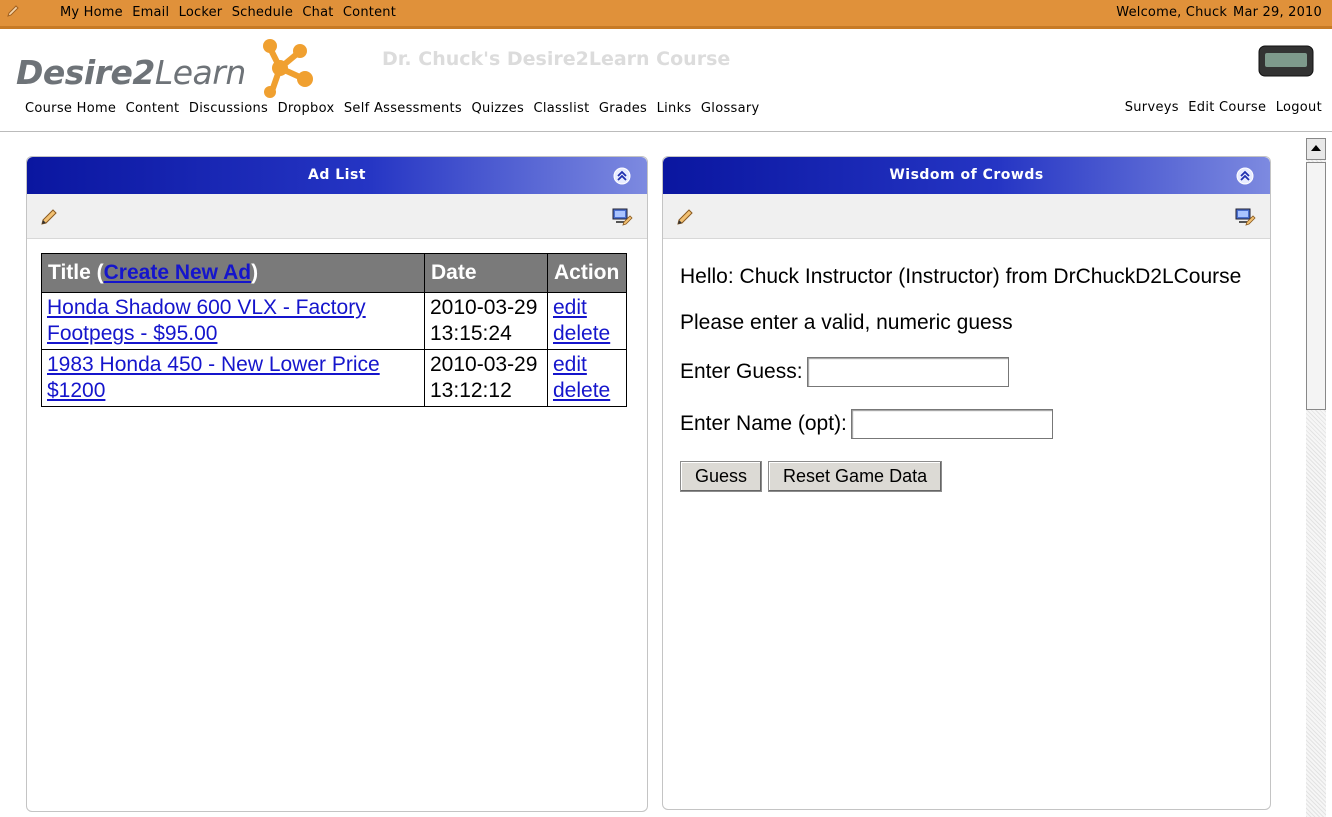 The width and height of the screenshot is (1332, 817). What do you see at coordinates (623, 108) in the screenshot?
I see `nav-grades: Grades` at bounding box center [623, 108].